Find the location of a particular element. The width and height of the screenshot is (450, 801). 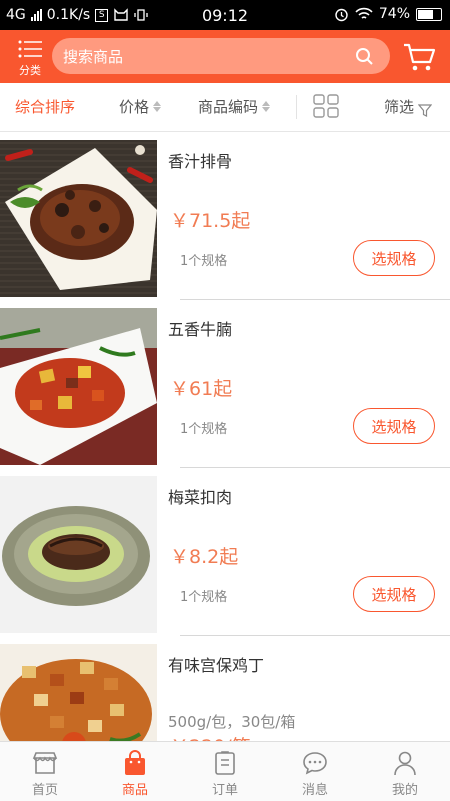

shopping-bag-icon is located at coordinates (135, 762).